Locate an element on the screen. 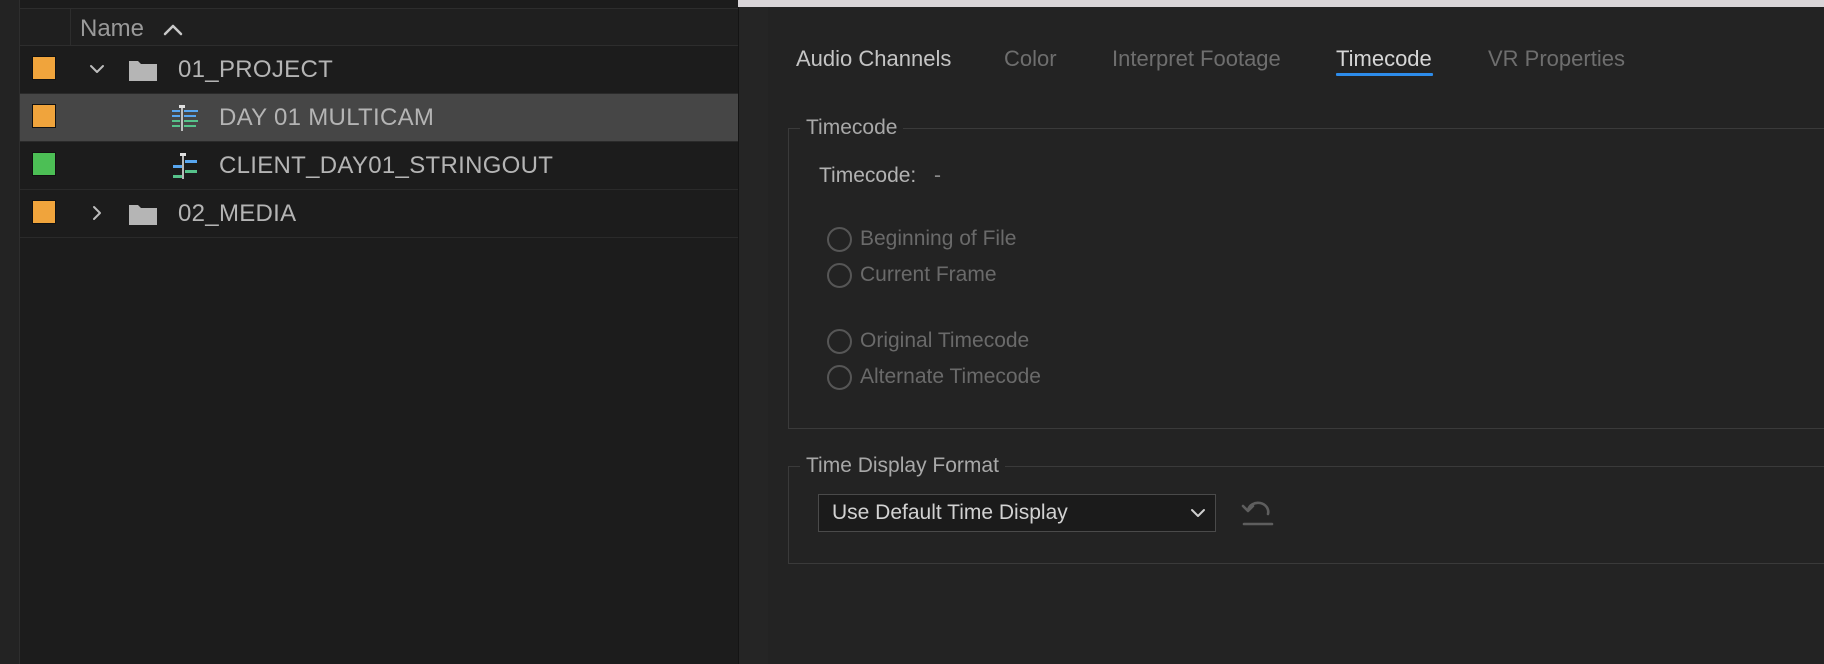  project-row-client-day01-stringout: CLIENT_DAY01_STRINGOUT is located at coordinates (379, 166).